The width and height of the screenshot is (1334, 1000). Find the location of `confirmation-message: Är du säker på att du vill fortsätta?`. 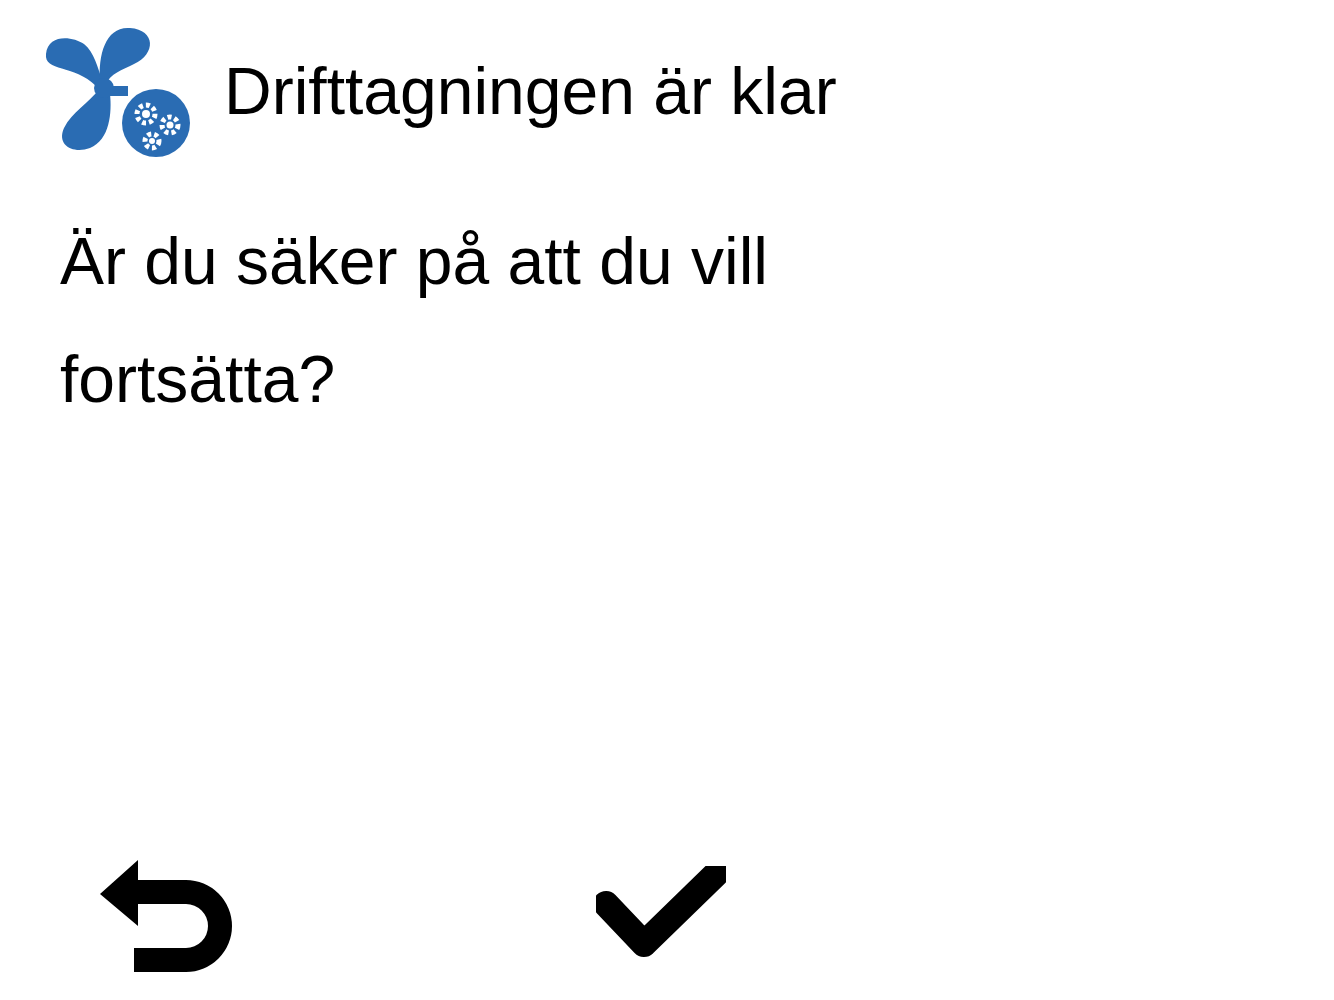

confirmation-message: Är du säker på att du vill fortsätta? is located at coordinates (415, 320).